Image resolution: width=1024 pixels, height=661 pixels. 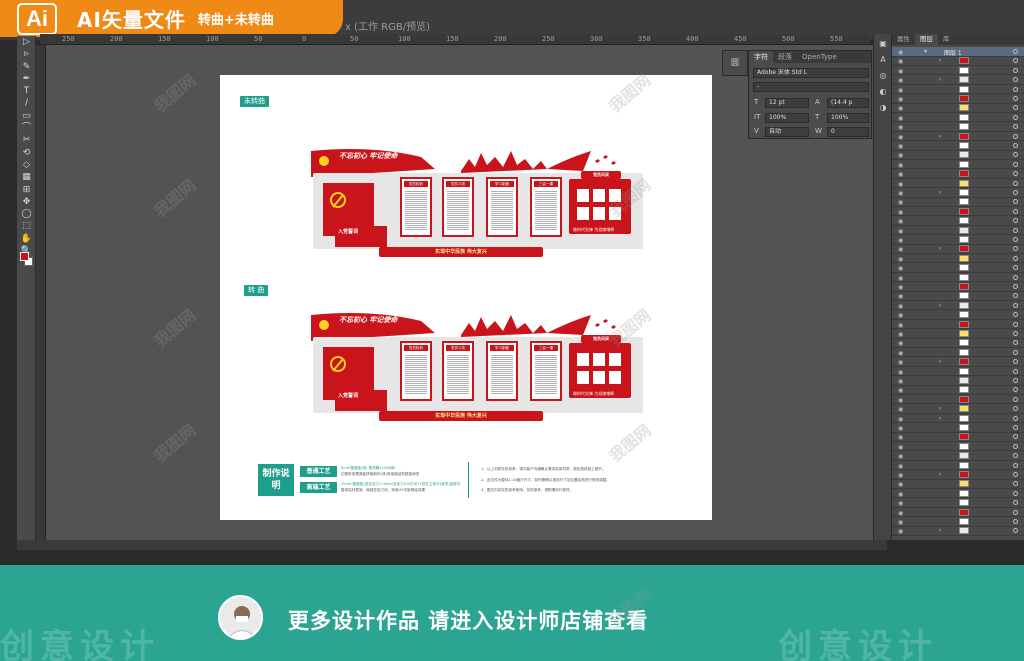 What do you see at coordinates (787, 103) in the screenshot?
I see `font-size-field: 12 pt` at bounding box center [787, 103].